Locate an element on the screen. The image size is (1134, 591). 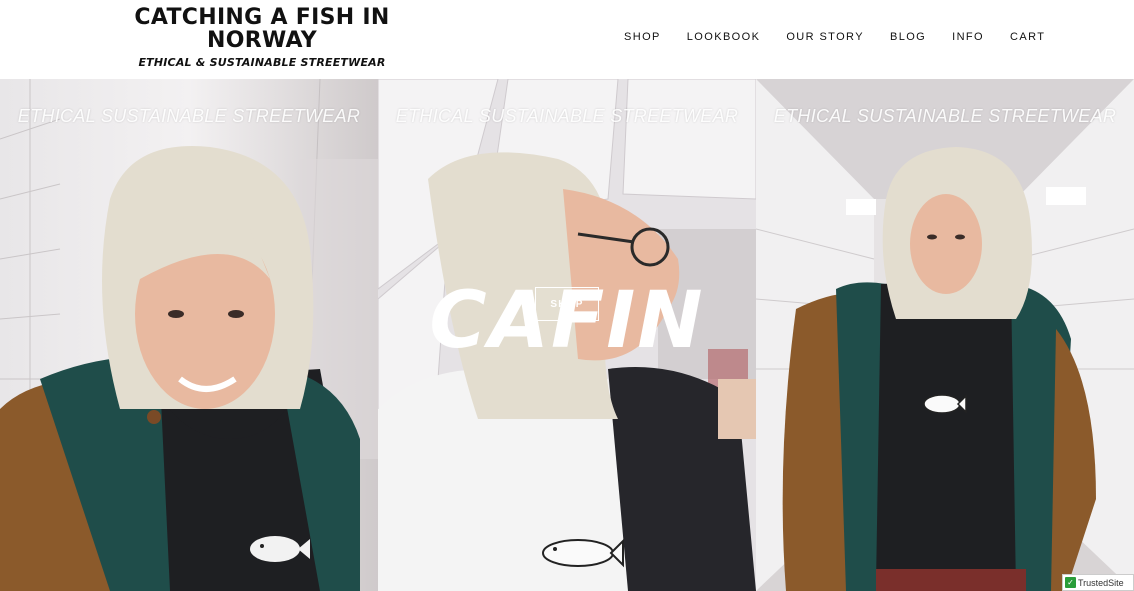
nav-lookbook: LOOKBOOK is located at coordinates (724, 37).